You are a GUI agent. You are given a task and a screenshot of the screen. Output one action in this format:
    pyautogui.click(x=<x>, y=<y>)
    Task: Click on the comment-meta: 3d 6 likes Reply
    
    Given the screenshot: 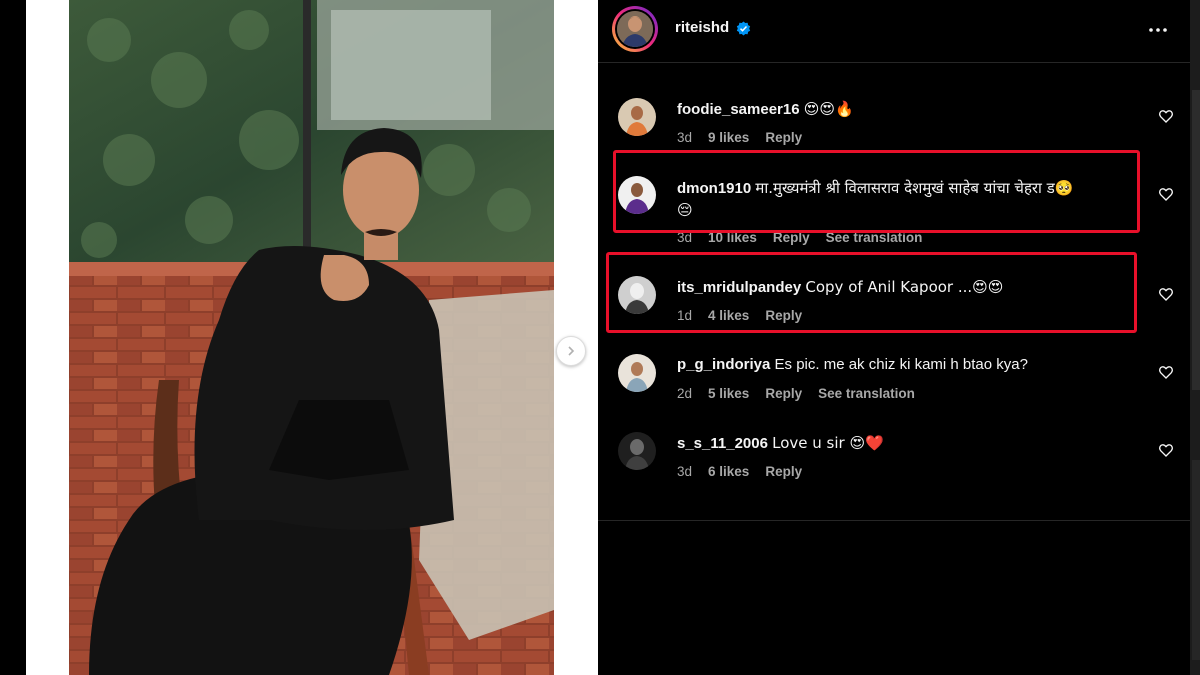 What is the action you would take?
    pyautogui.click(x=747, y=471)
    